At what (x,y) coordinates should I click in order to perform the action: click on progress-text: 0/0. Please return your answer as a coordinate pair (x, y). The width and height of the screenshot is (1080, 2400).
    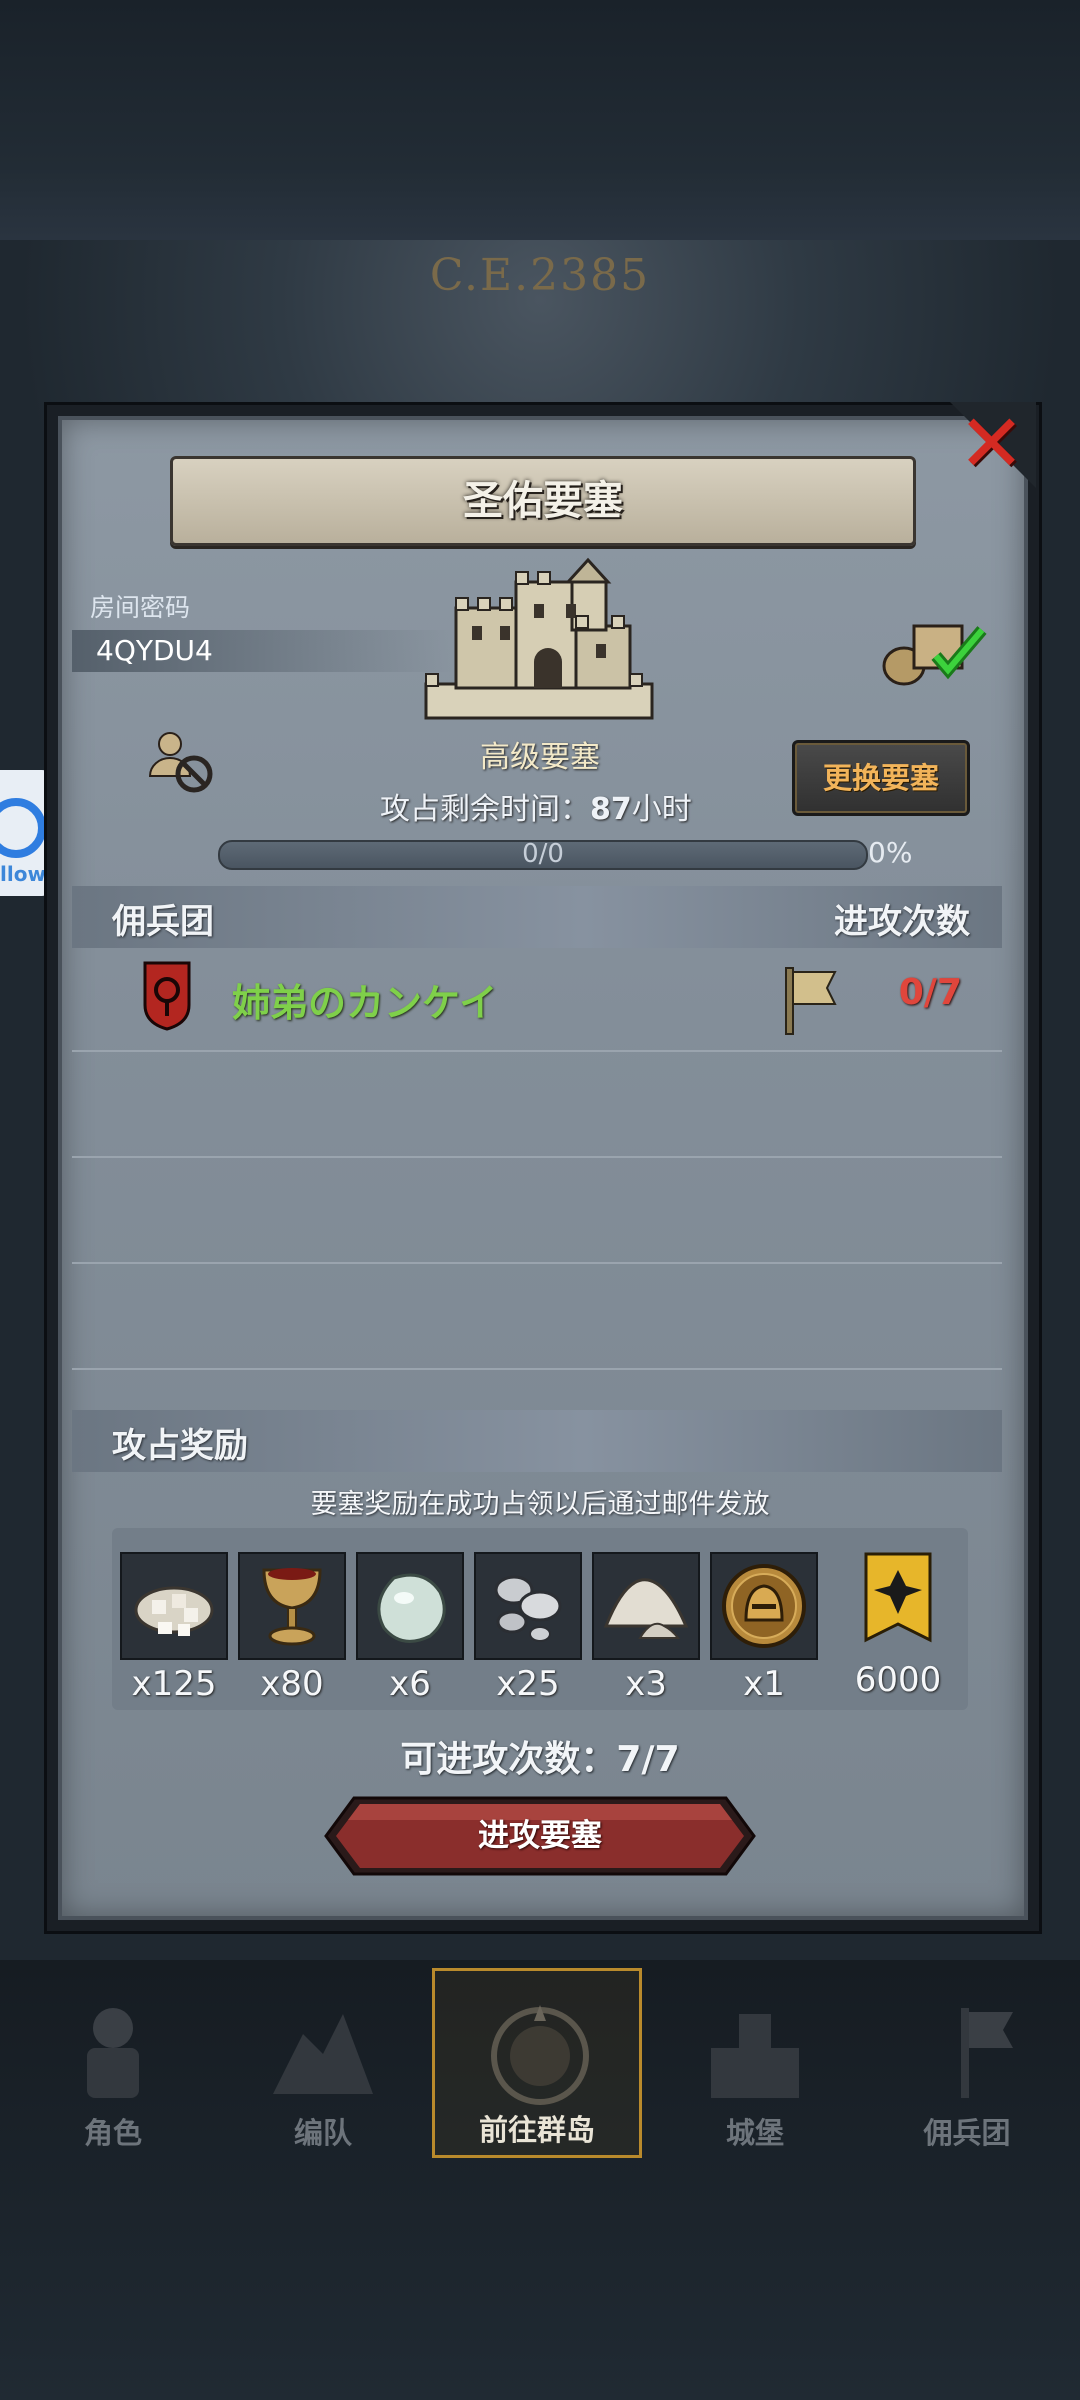
    Looking at the image, I should click on (543, 854).